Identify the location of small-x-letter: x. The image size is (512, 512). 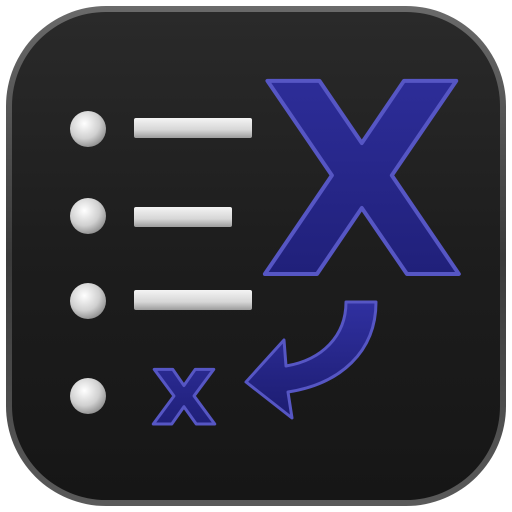
(184, 389).